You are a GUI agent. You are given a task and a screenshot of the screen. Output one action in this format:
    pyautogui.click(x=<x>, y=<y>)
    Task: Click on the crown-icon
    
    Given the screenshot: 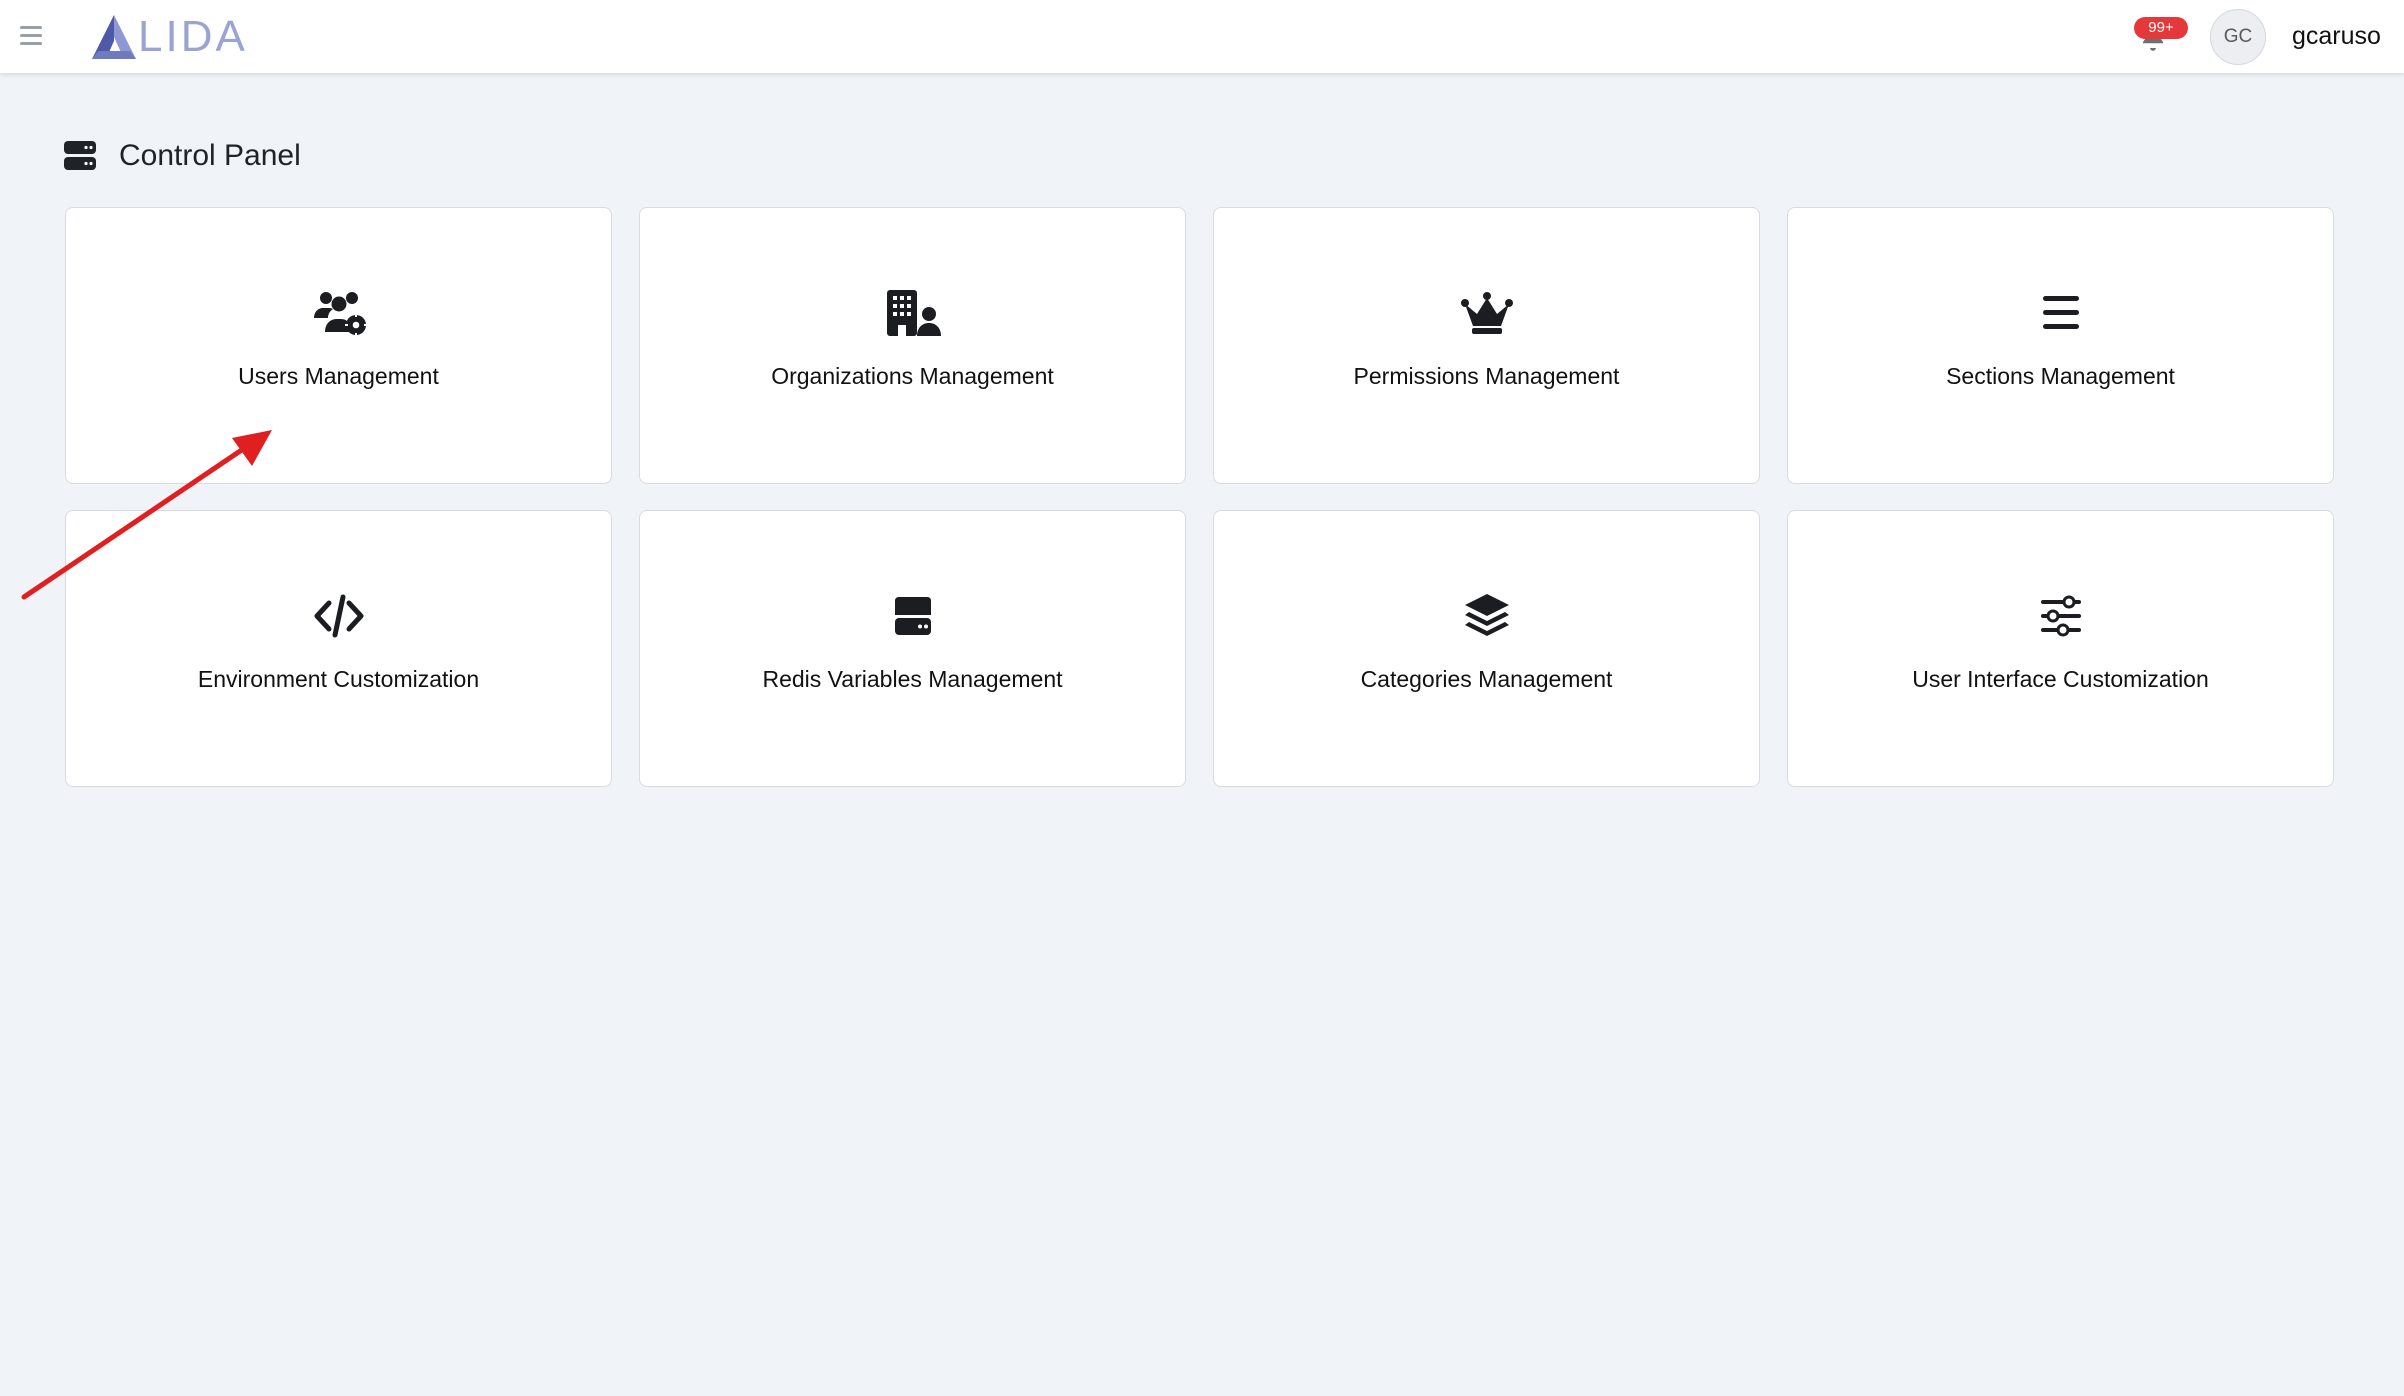 What is the action you would take?
    pyautogui.click(x=1486, y=313)
    